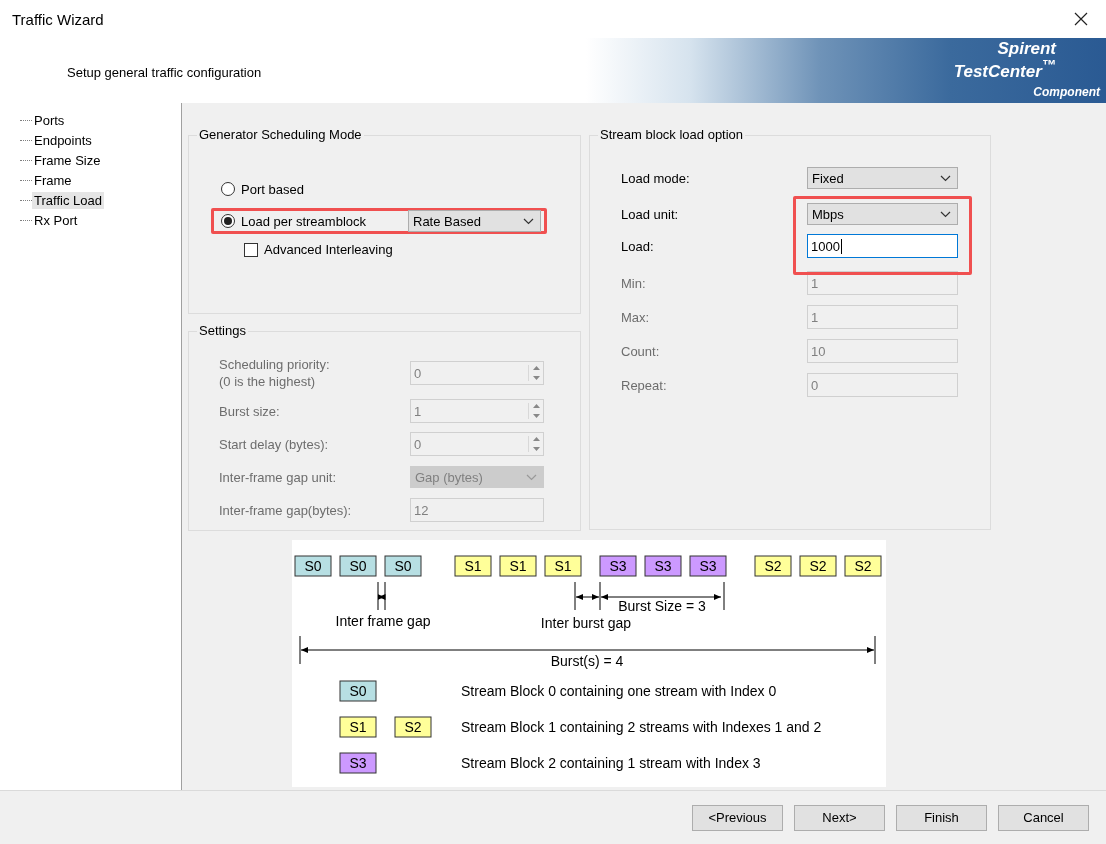 The width and height of the screenshot is (1106, 844). I want to click on field-label: Scheduling priority:, so click(275, 364).